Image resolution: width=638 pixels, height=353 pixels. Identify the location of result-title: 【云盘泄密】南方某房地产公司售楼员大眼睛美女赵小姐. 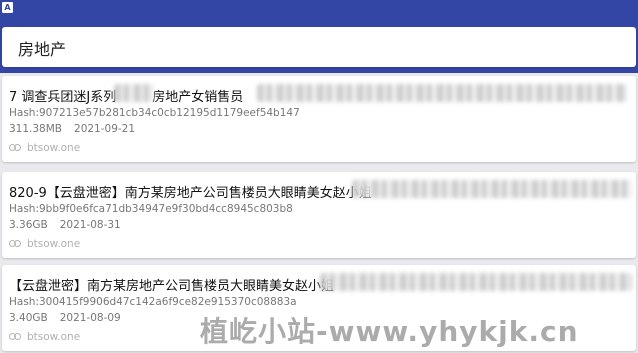
(171, 284).